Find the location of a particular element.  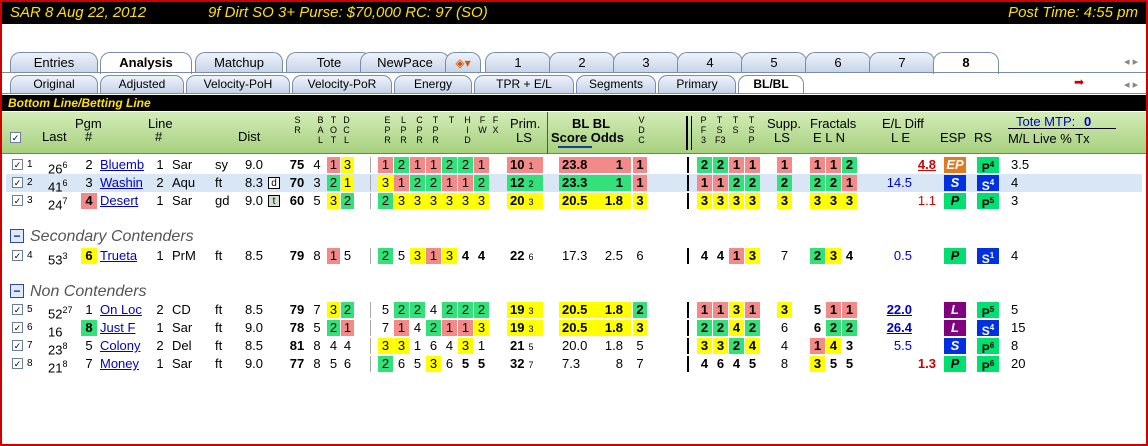

energy-cell: 4 is located at coordinates (433, 309).